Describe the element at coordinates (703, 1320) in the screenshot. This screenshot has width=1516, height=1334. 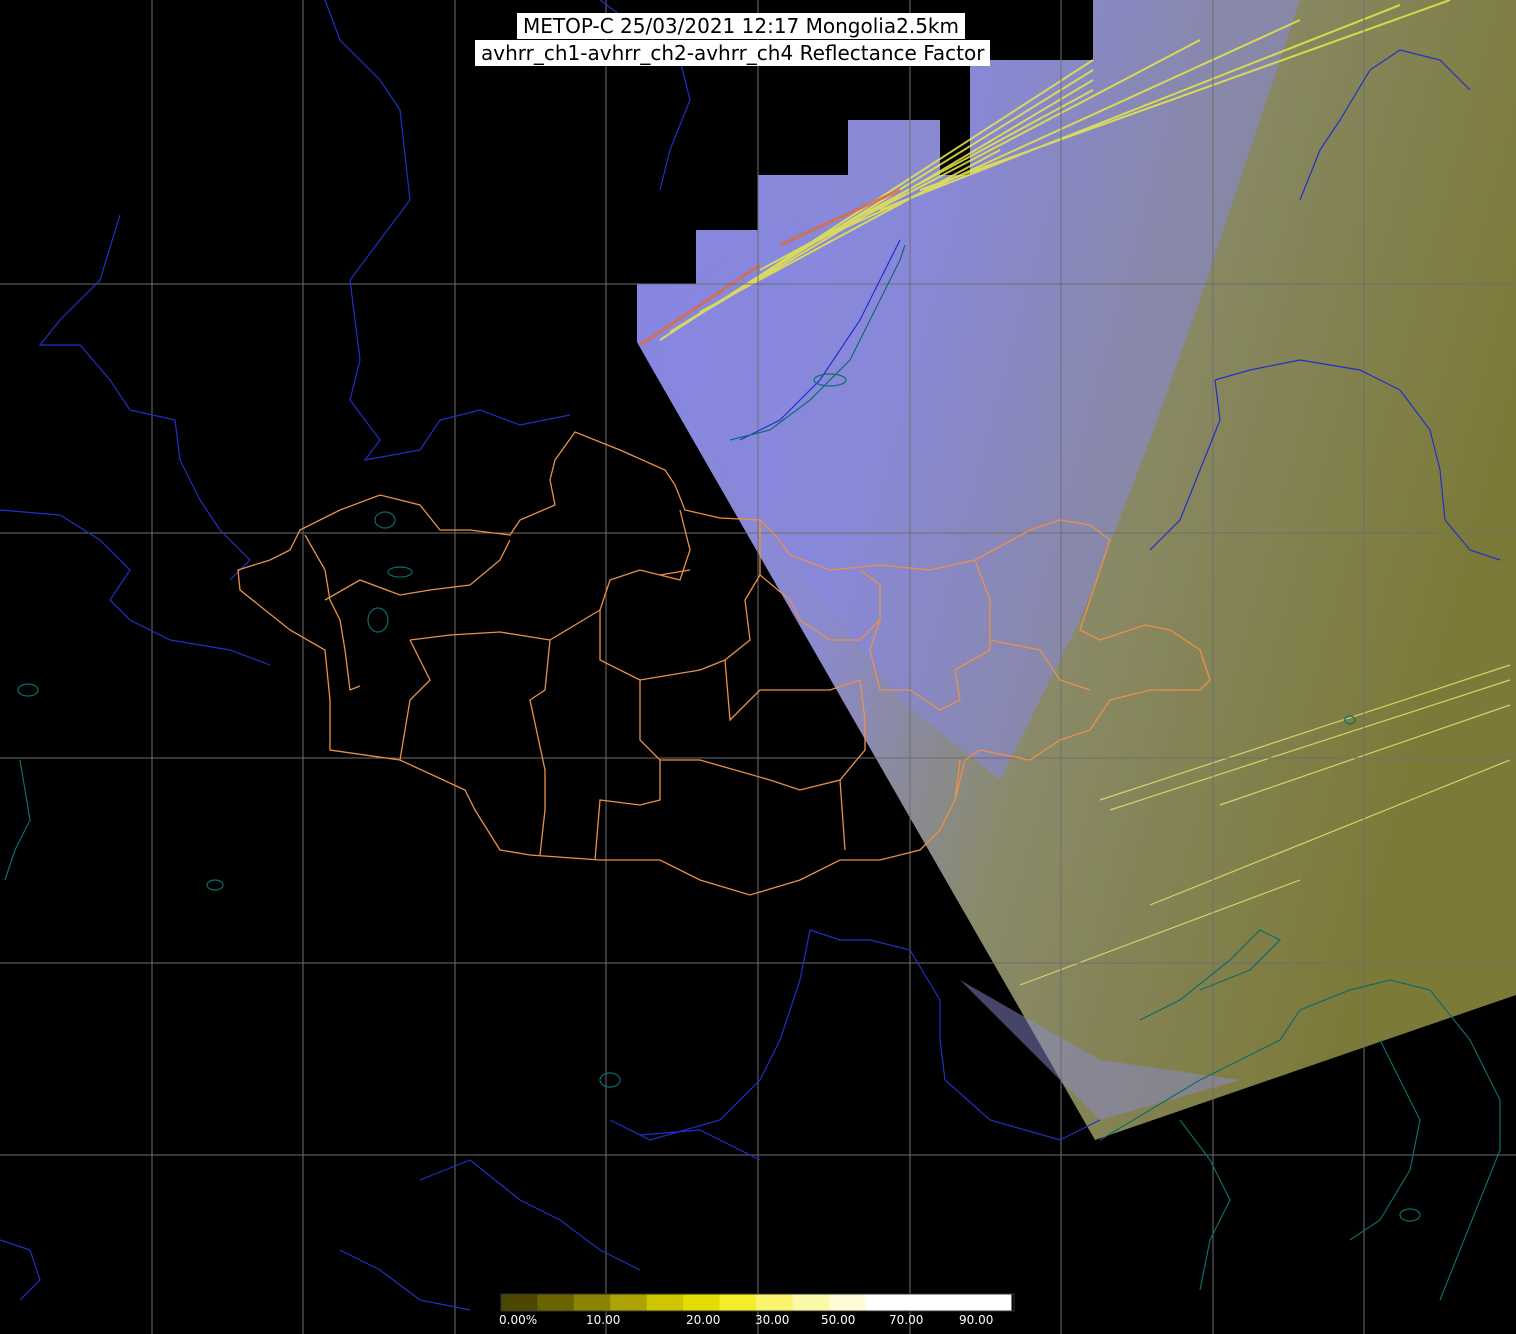
I see `colorbar-tick-label: 20.00` at that location.